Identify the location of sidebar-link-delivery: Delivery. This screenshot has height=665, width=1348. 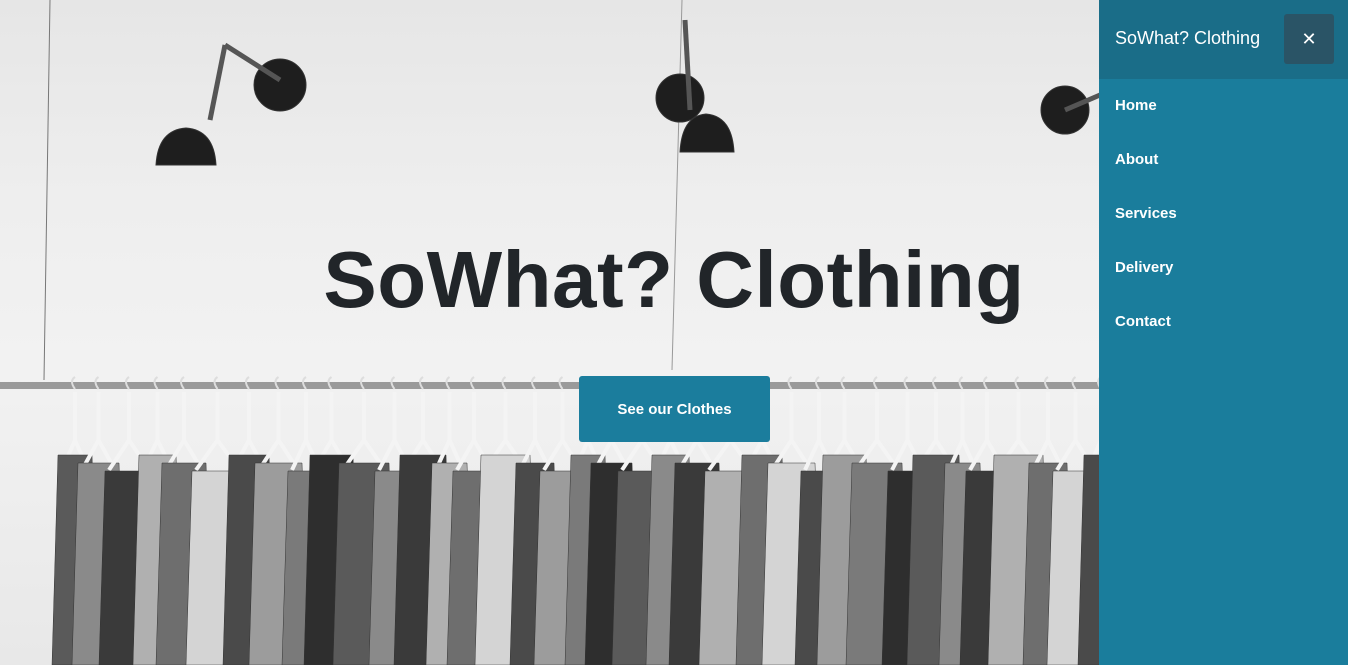
(1223, 268).